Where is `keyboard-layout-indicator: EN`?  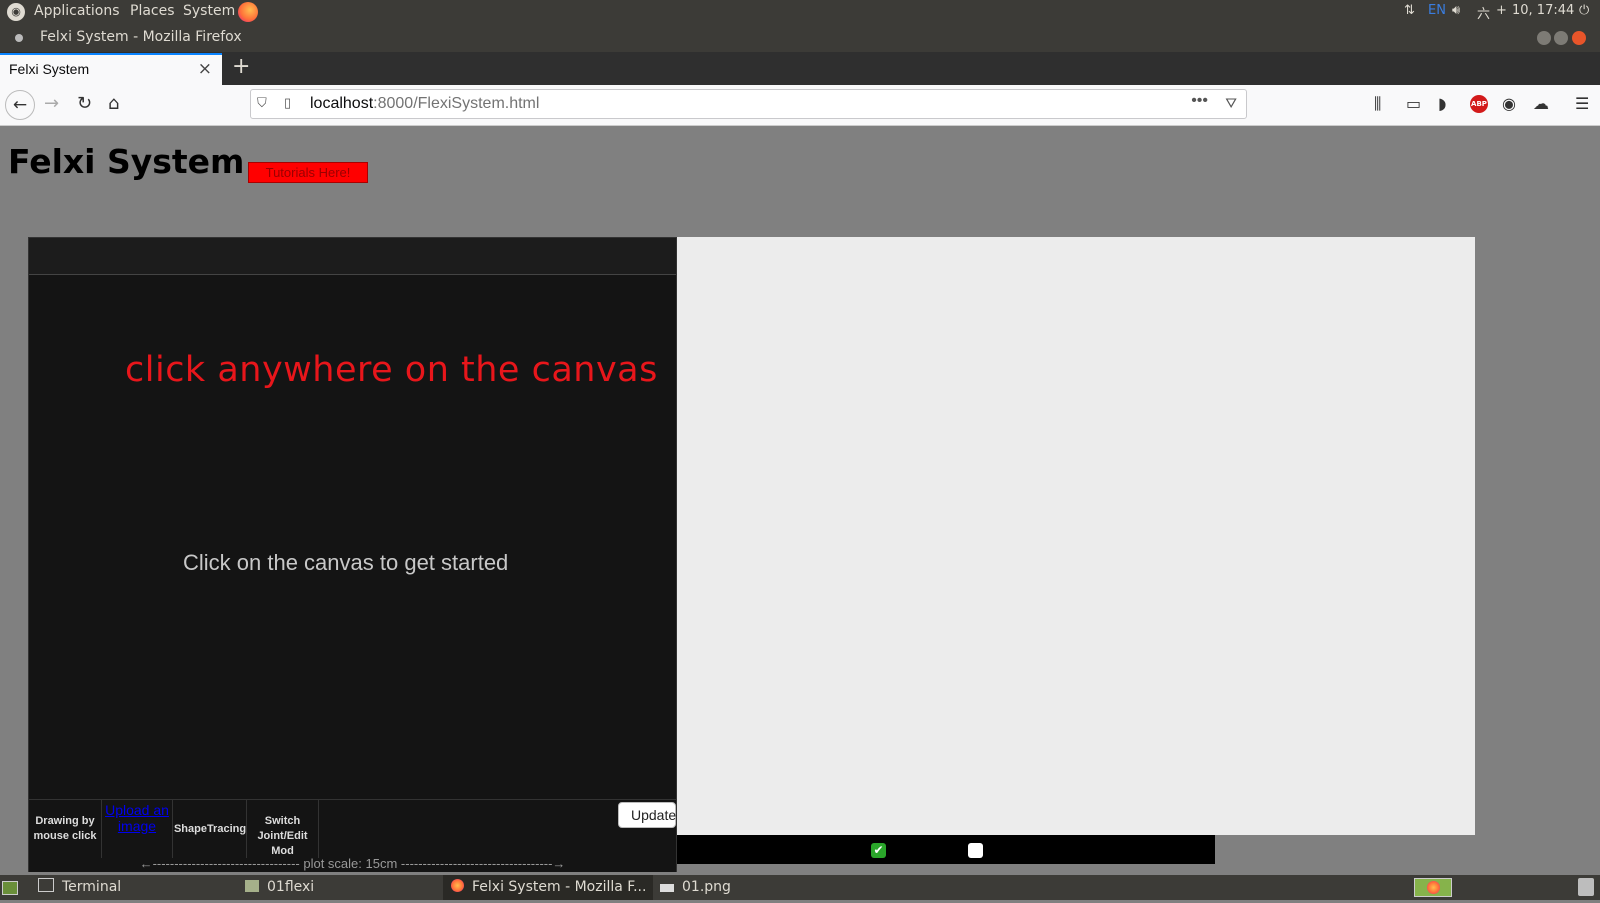 keyboard-layout-indicator: EN is located at coordinates (1437, 10).